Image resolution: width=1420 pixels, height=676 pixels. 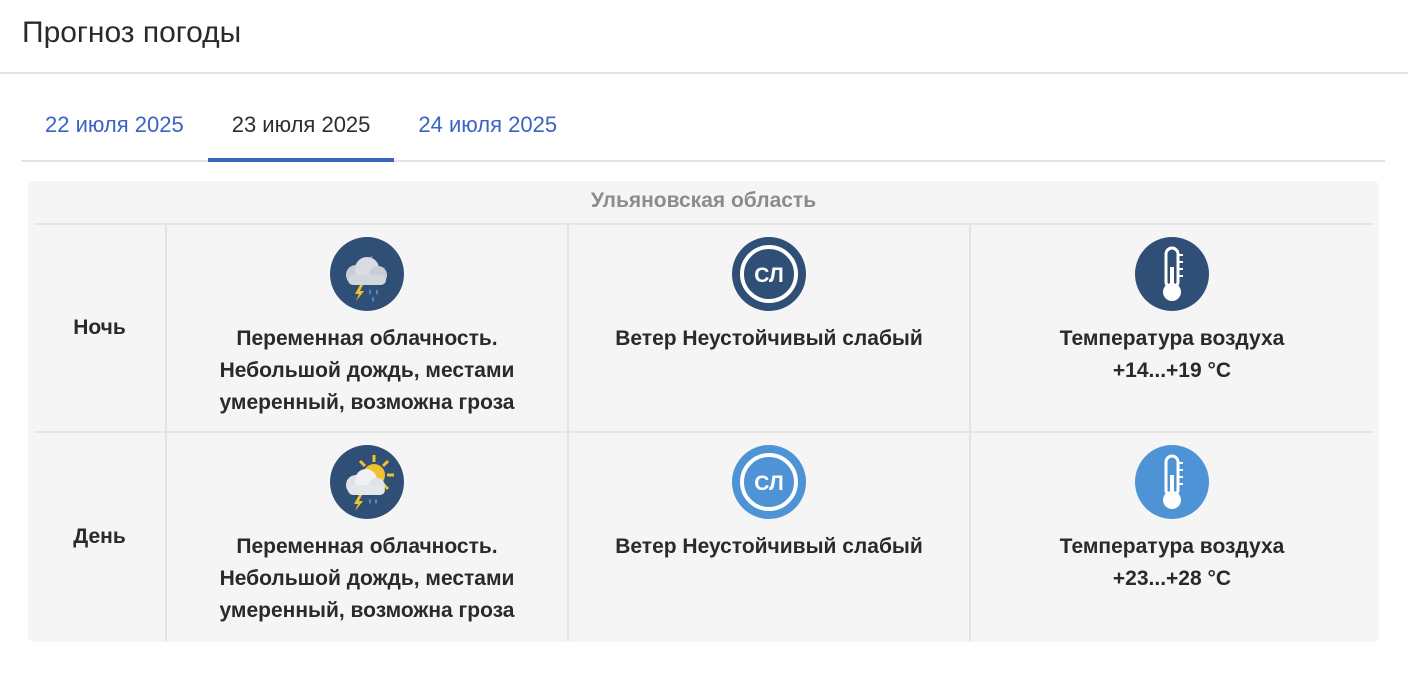 I want to click on tab-date-22: 22 июля 2025, so click(x=114, y=128).